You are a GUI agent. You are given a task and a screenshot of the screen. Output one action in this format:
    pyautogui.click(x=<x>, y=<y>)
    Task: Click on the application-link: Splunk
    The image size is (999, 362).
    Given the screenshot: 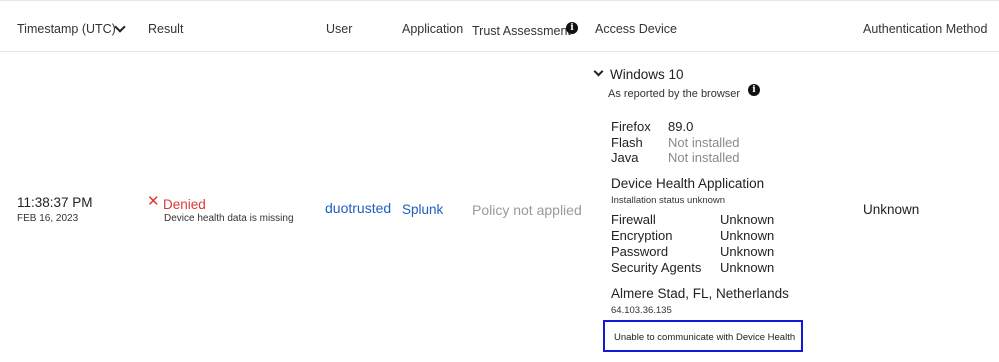 What is the action you would take?
    pyautogui.click(x=422, y=209)
    